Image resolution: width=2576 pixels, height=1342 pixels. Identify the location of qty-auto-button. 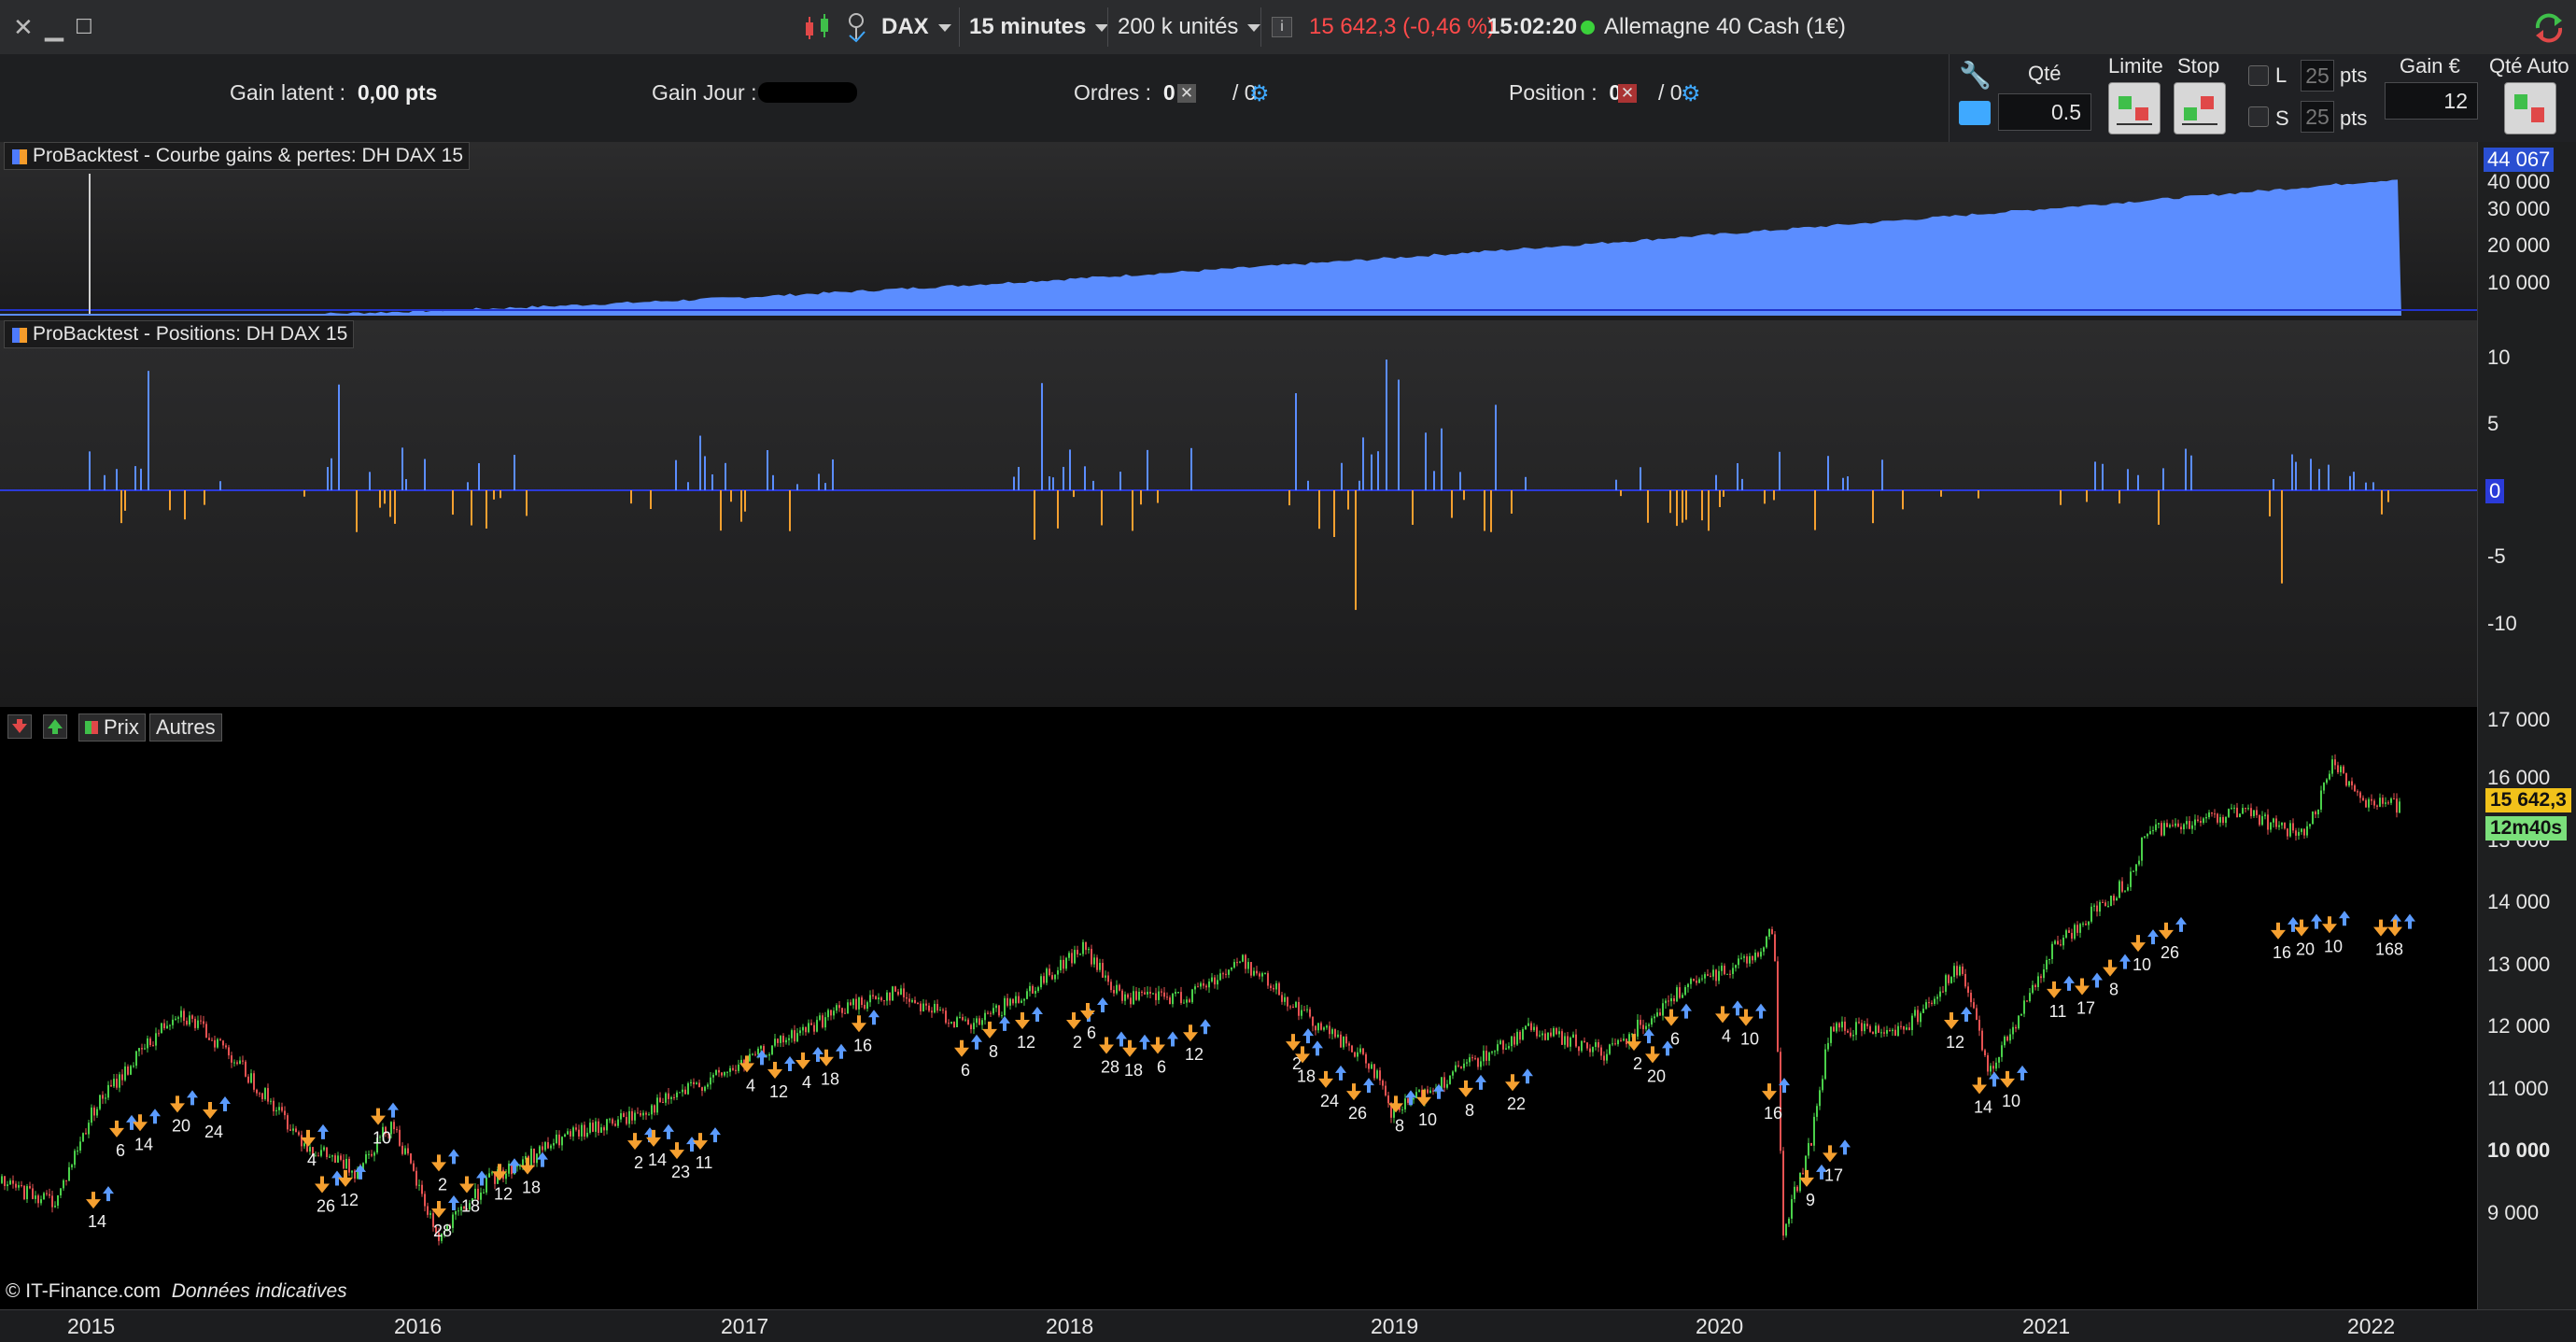
(2530, 108).